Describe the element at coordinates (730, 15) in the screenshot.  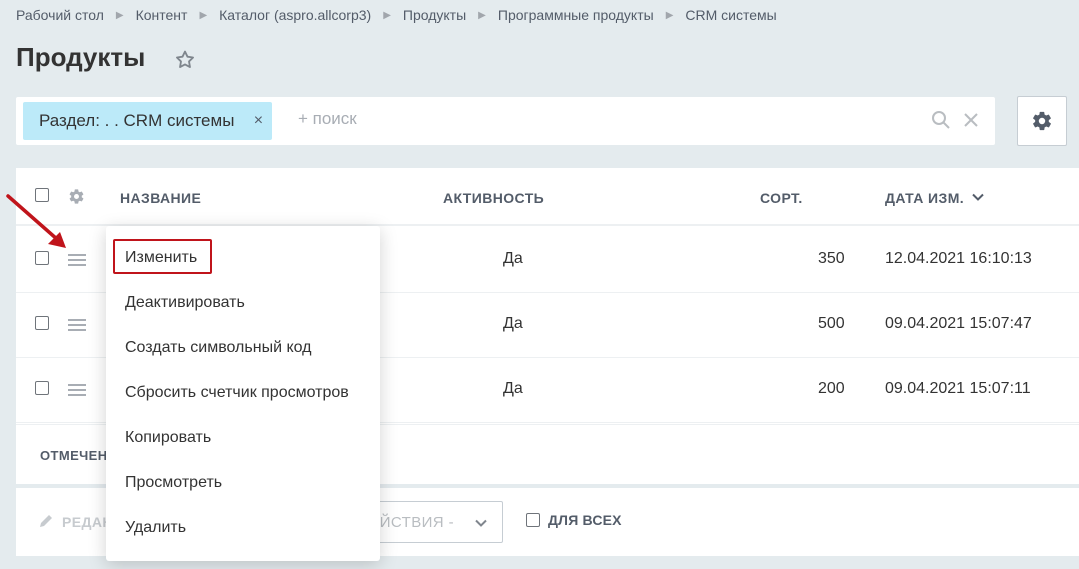
I see `breadcrumb-item: CRM системы` at that location.